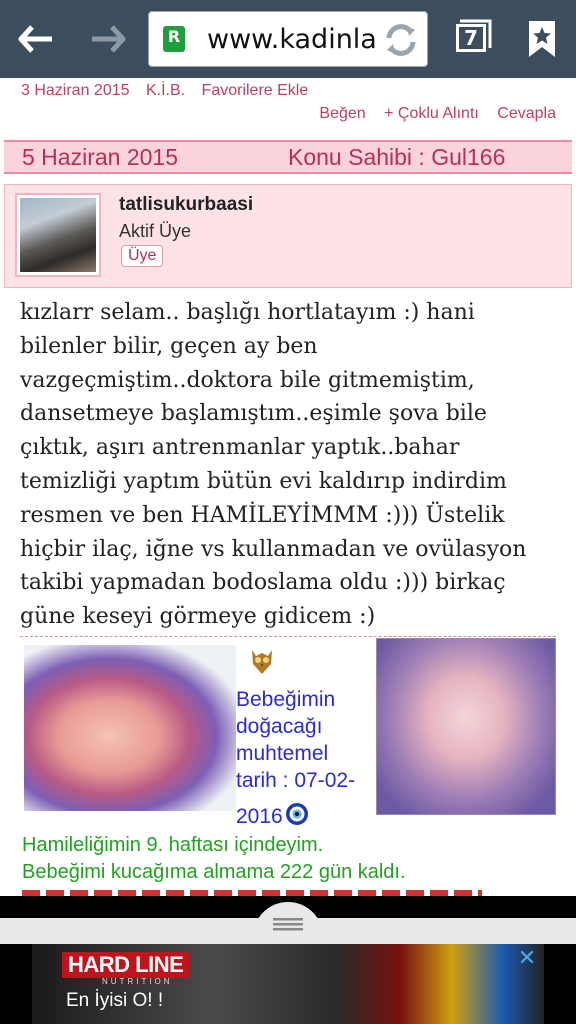 The image size is (576, 1024). What do you see at coordinates (174, 39) in the screenshot?
I see `site-favicon-icon: R` at bounding box center [174, 39].